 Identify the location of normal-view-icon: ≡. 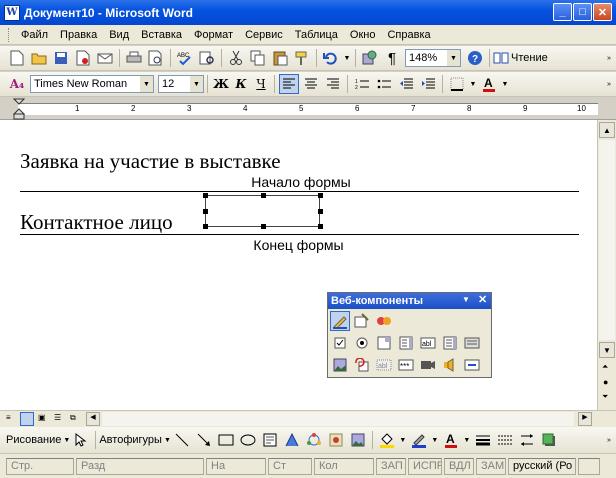
(12, 419).